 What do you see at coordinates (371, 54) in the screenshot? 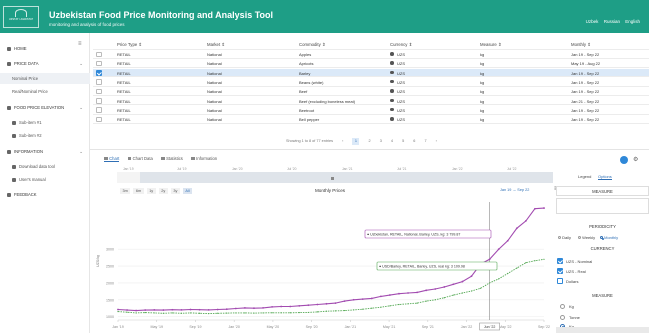
I see `table-row: RETAIL National Apples UZS kg Jan 19 - Sep 22` at bounding box center [371, 54].